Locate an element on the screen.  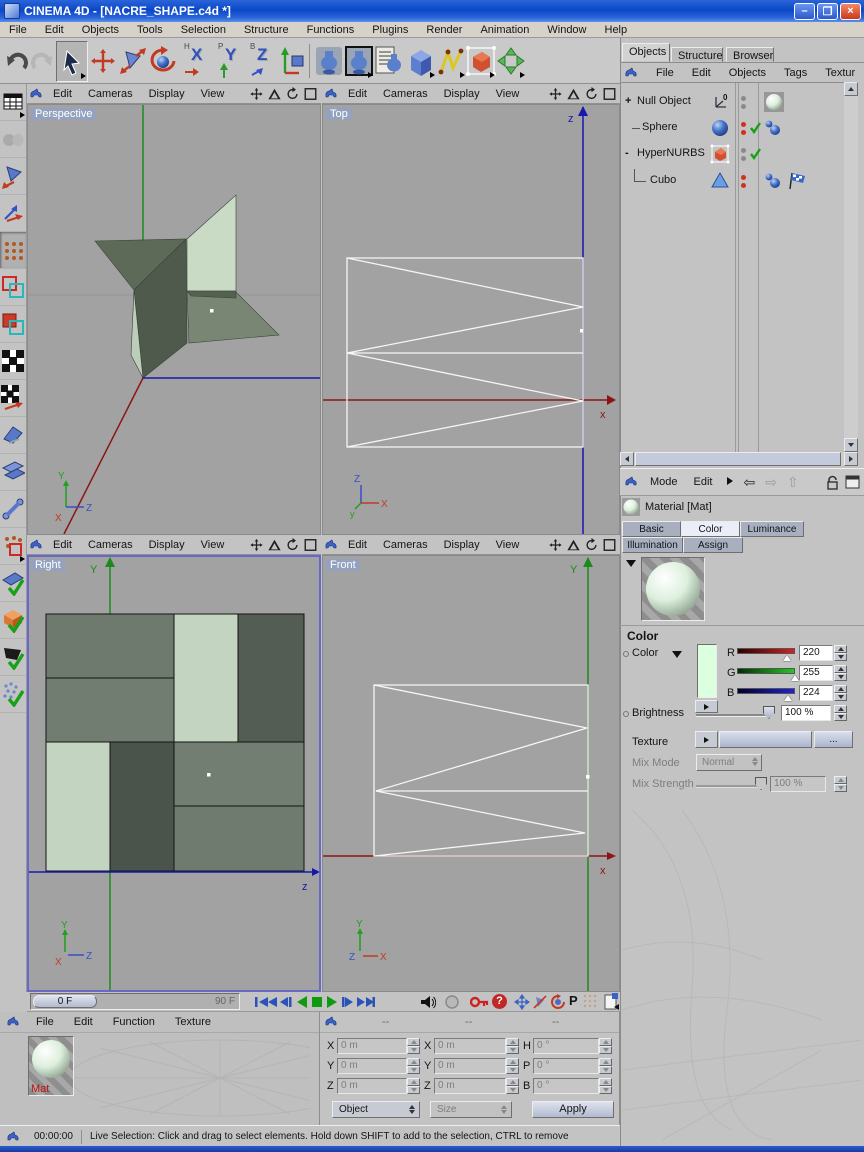
timeline-thumb: 0 F is located at coordinates (65, 1001).